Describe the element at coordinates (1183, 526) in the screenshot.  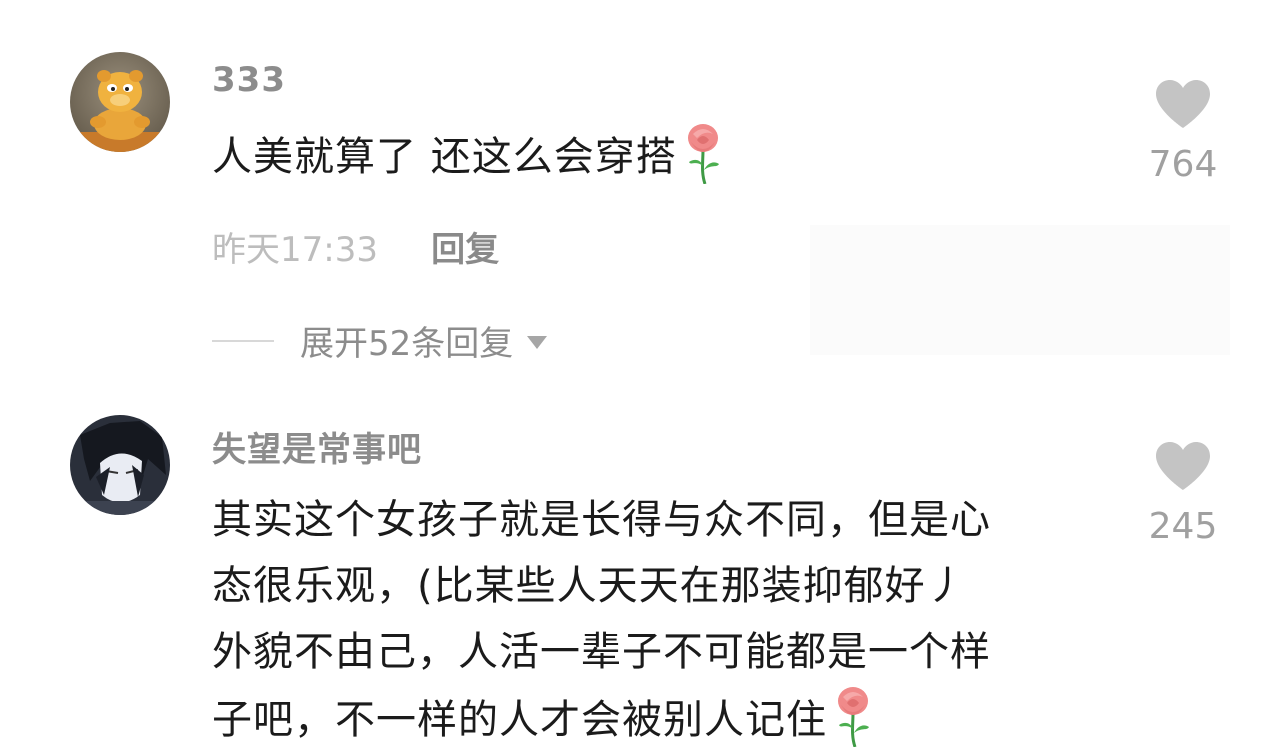
I see `like-count: 245` at that location.